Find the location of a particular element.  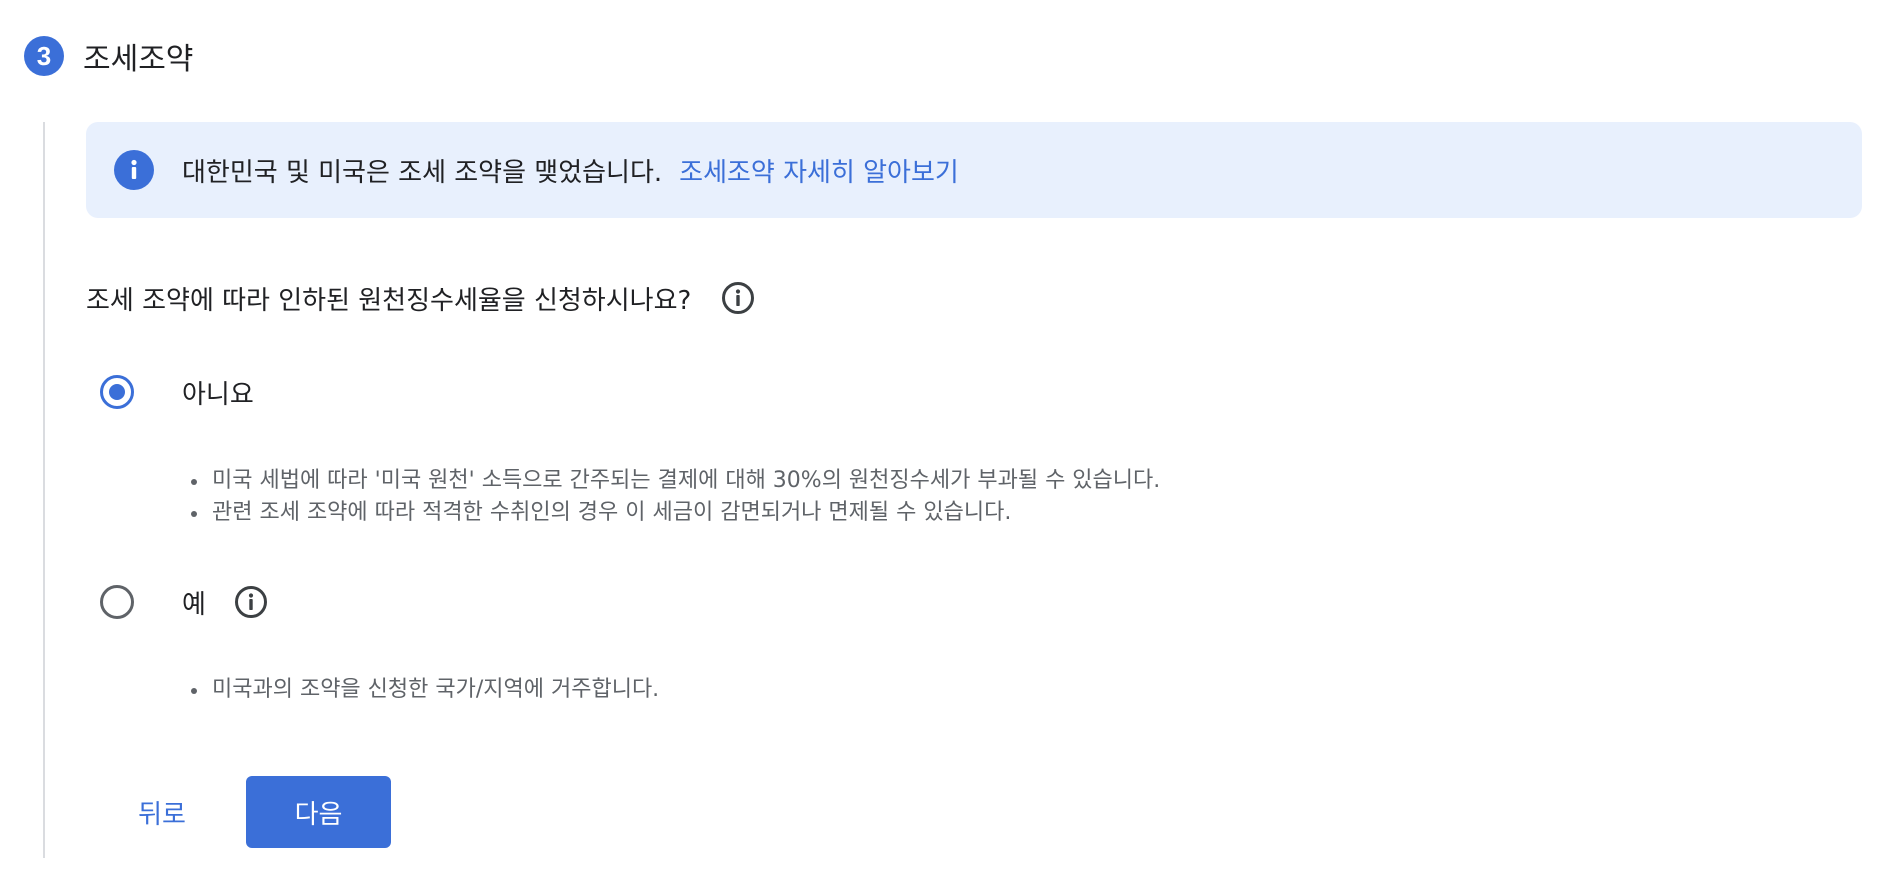

option-no: 아니요 is located at coordinates (177, 392).